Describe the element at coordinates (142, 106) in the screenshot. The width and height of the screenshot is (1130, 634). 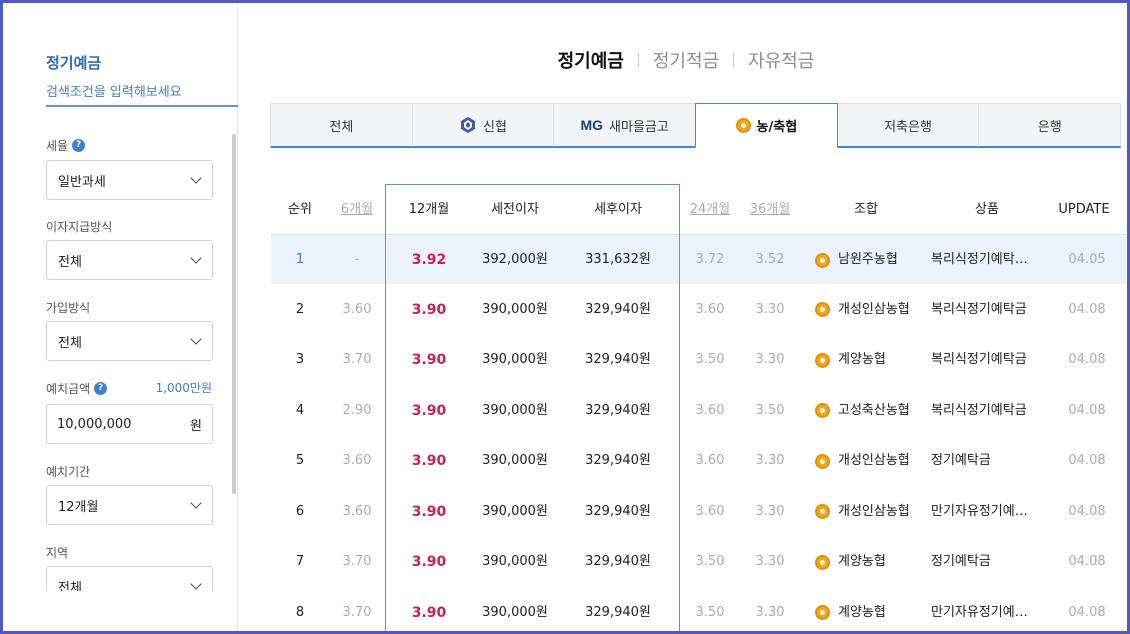
I see `sidebar-divider` at that location.